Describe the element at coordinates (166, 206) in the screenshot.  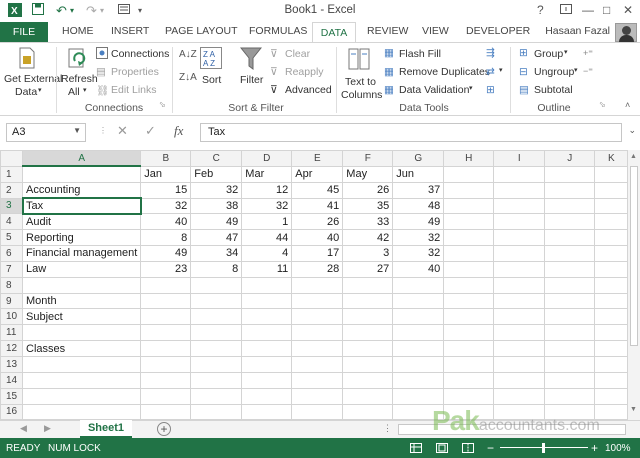
I see `cell-b3: 32` at that location.